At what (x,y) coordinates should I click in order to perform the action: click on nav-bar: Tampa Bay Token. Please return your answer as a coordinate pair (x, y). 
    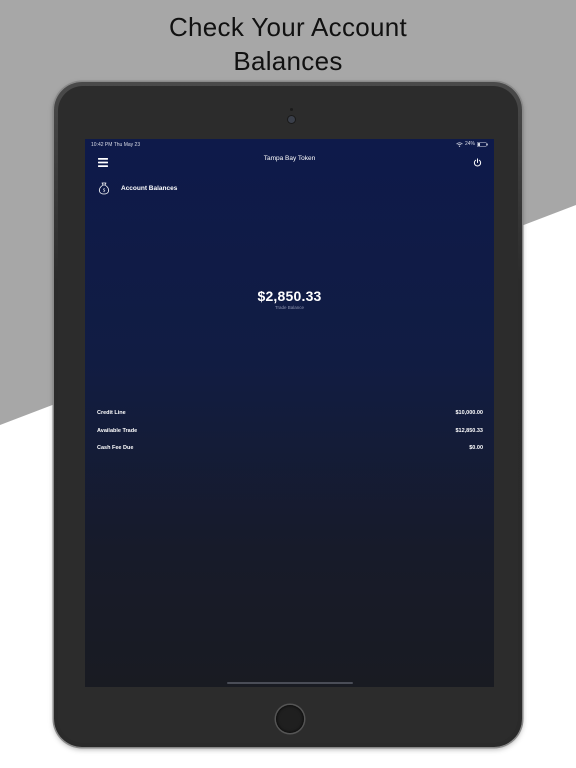
    Looking at the image, I should click on (289, 160).